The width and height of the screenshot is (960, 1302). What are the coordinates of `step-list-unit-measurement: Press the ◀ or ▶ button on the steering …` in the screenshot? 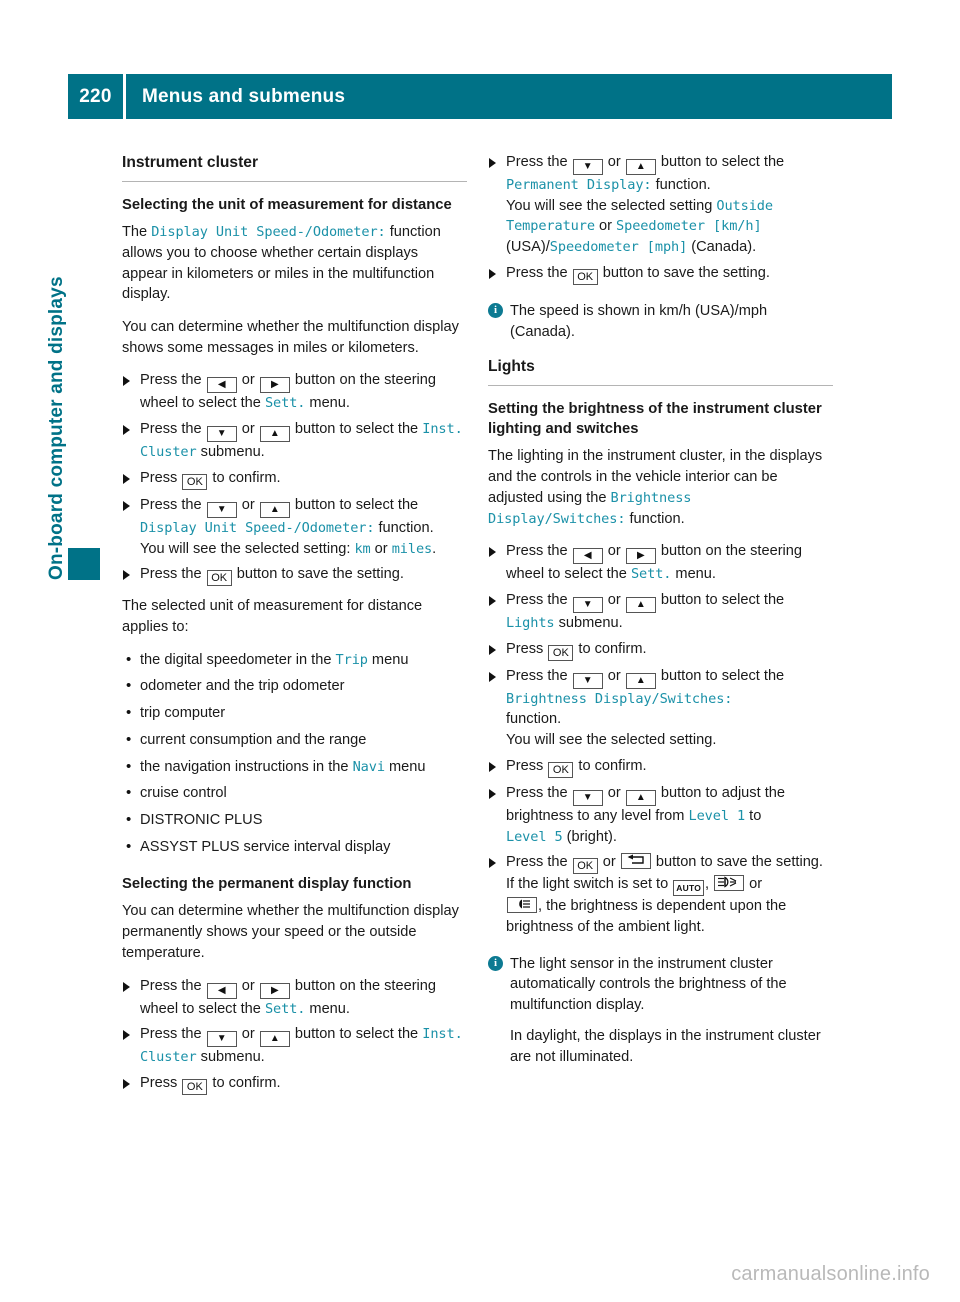 It's located at (294, 478).